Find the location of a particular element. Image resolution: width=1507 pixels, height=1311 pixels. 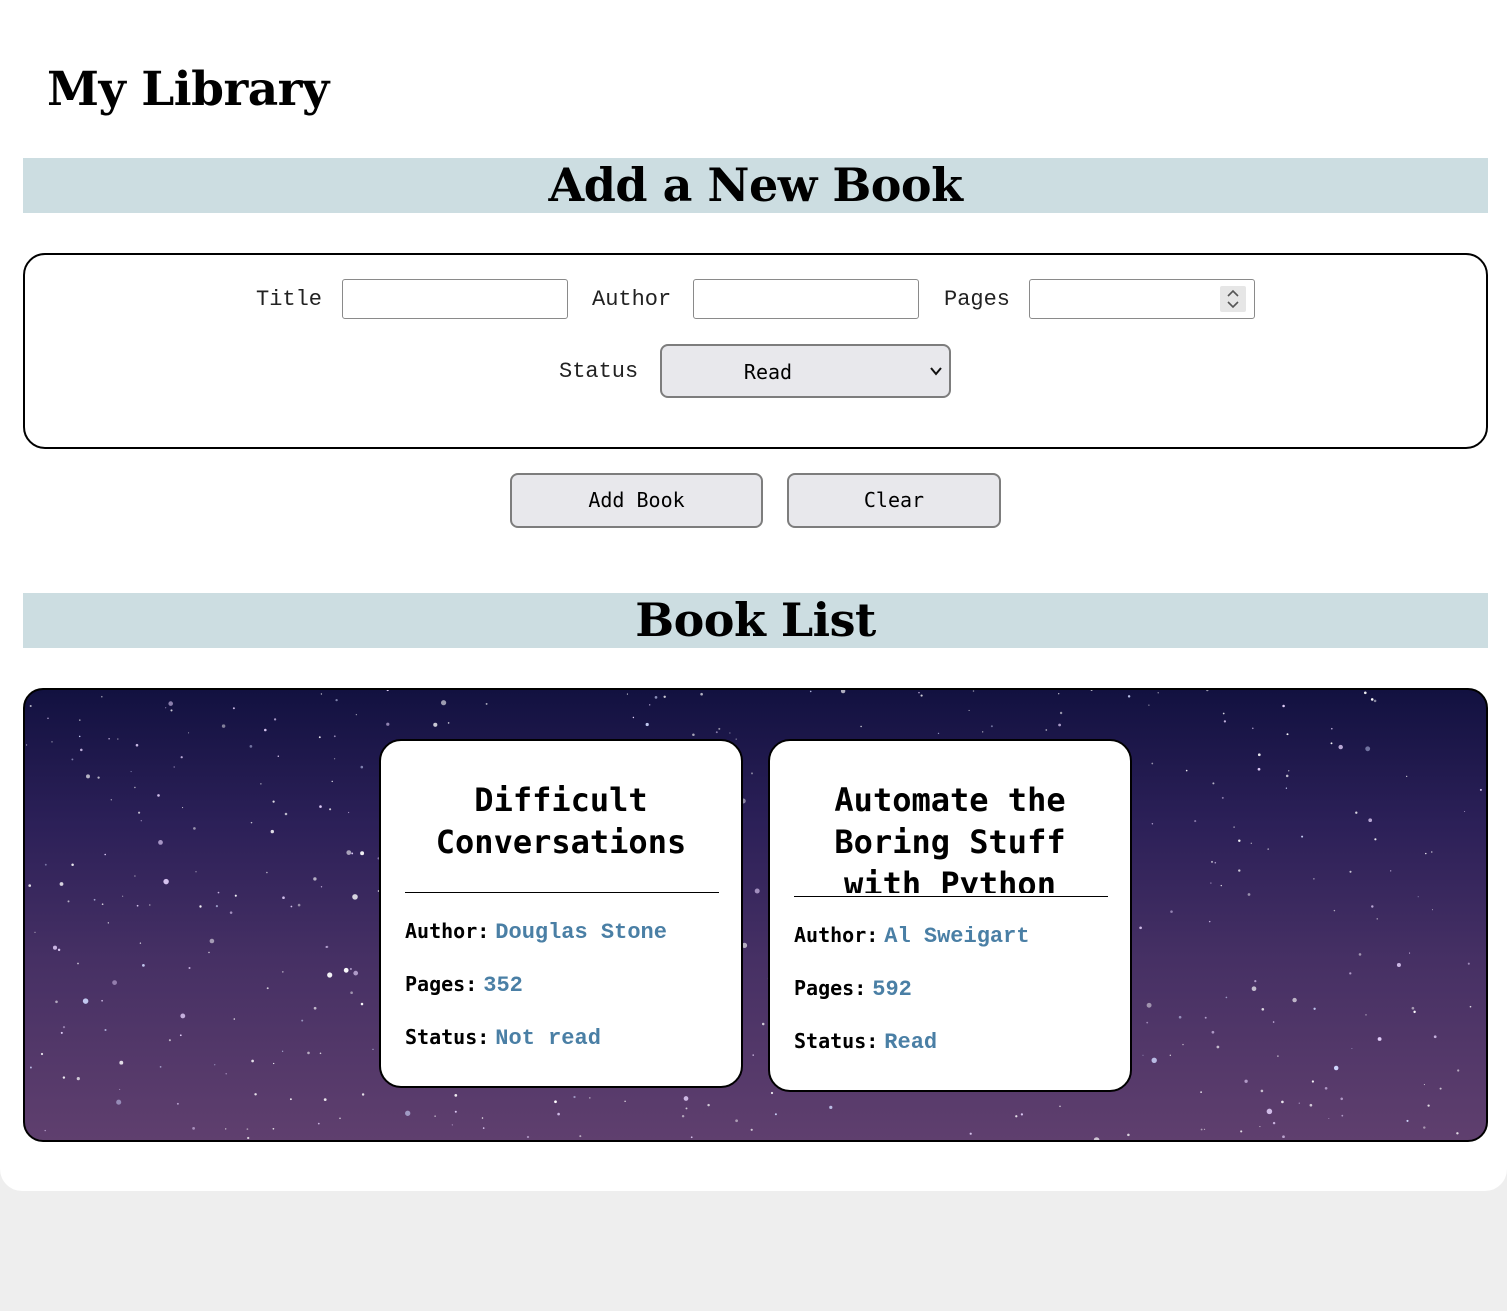

status-value: Not read is located at coordinates (548, 1038).